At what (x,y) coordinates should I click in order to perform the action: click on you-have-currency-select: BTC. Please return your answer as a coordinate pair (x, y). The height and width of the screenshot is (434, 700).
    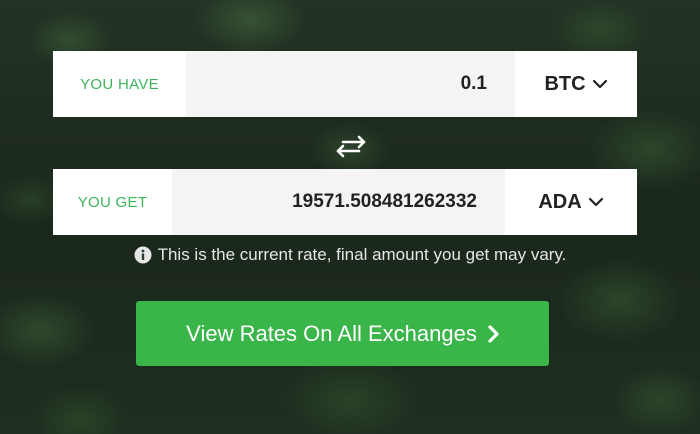
    Looking at the image, I should click on (576, 84).